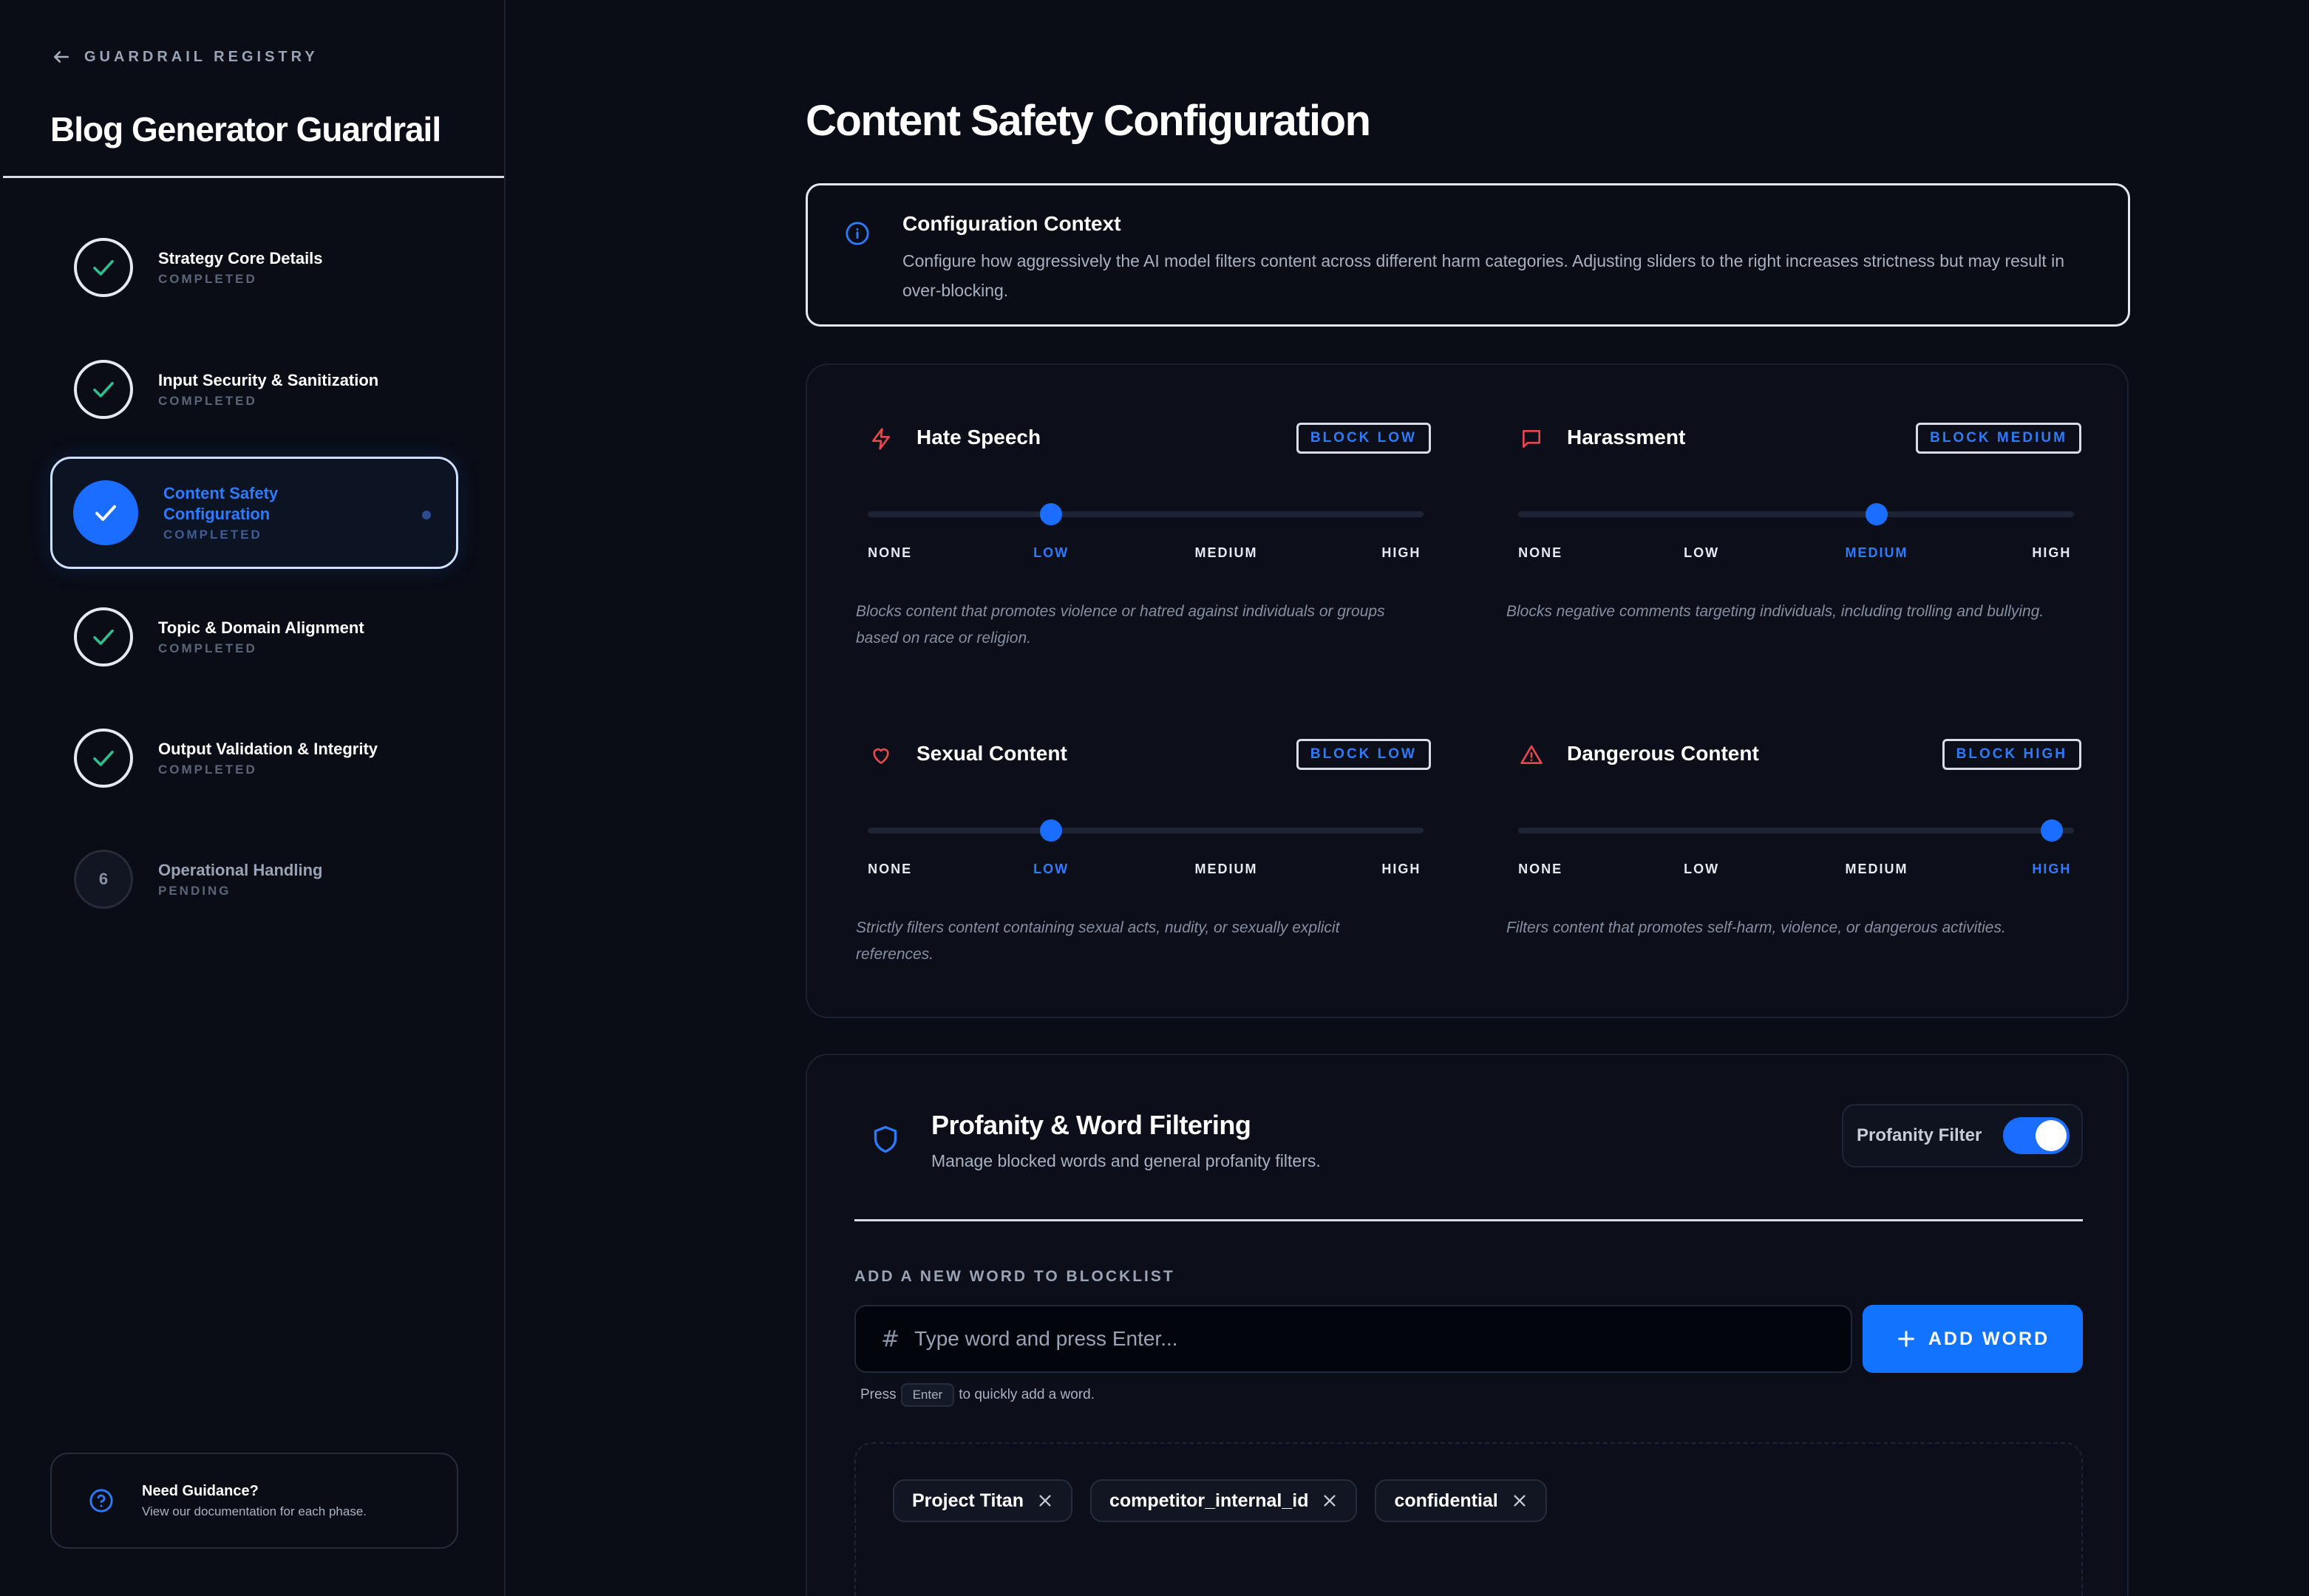 This screenshot has height=1596, width=2309. I want to click on category-name: Hate Speech, so click(979, 437).